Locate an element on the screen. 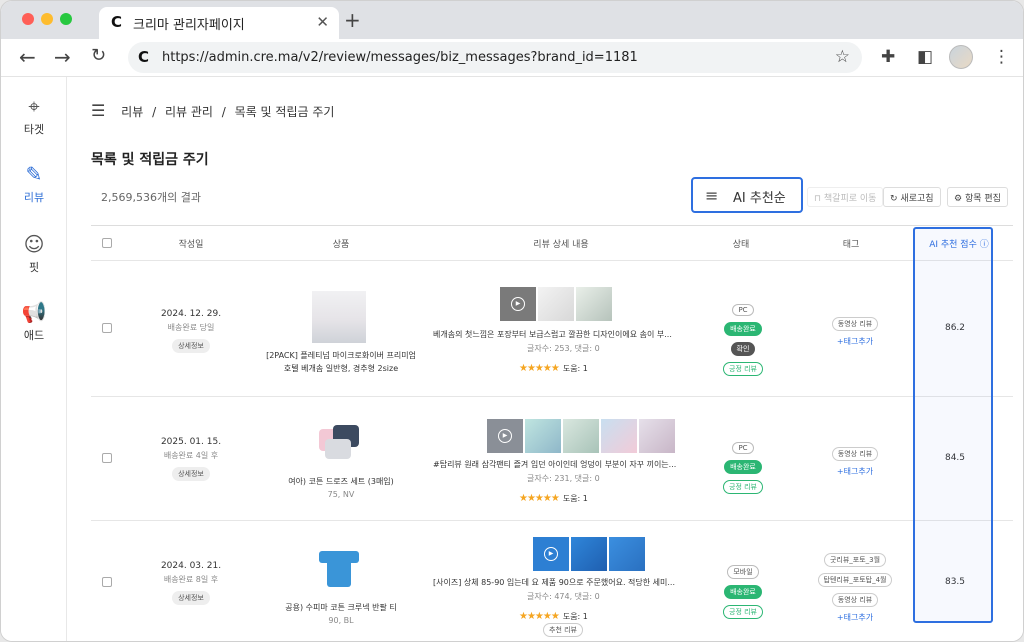 The height and width of the screenshot is (642, 1024). tag-cell: 동영상 리뷰 +태그추가 is located at coordinates (855, 459).